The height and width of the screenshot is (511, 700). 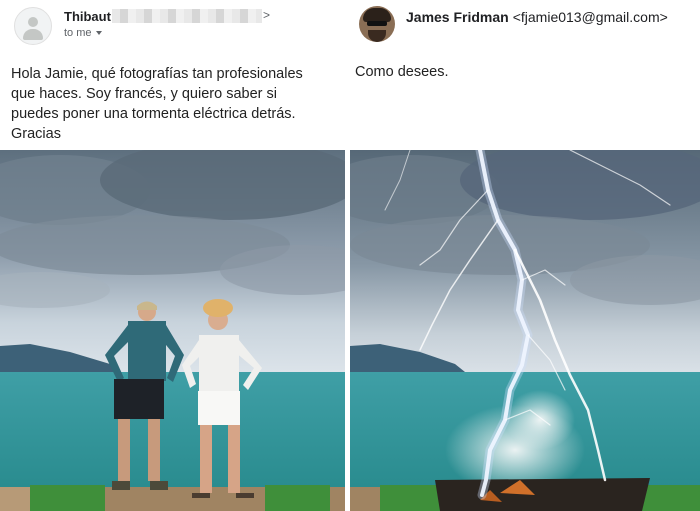 I want to click on message-line: Gracias, so click(x=36, y=134).